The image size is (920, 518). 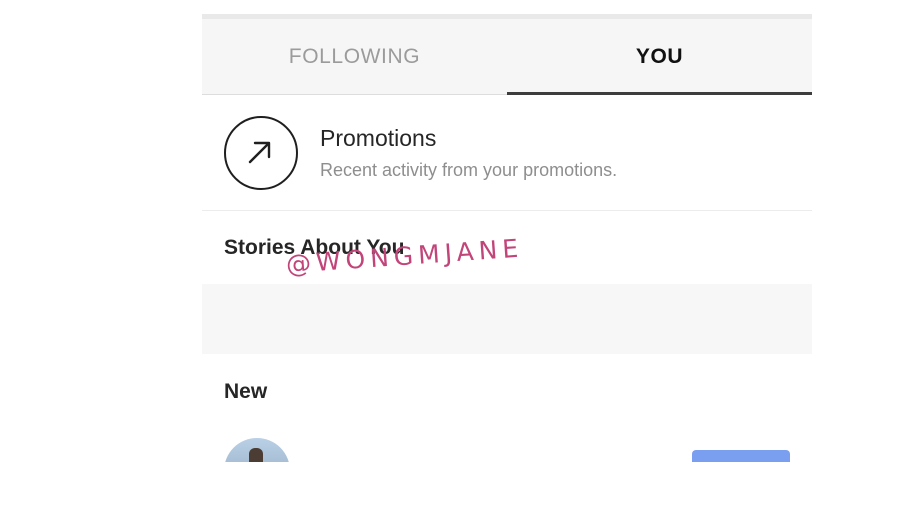 I want to click on follow-button: Follow, so click(x=741, y=456).